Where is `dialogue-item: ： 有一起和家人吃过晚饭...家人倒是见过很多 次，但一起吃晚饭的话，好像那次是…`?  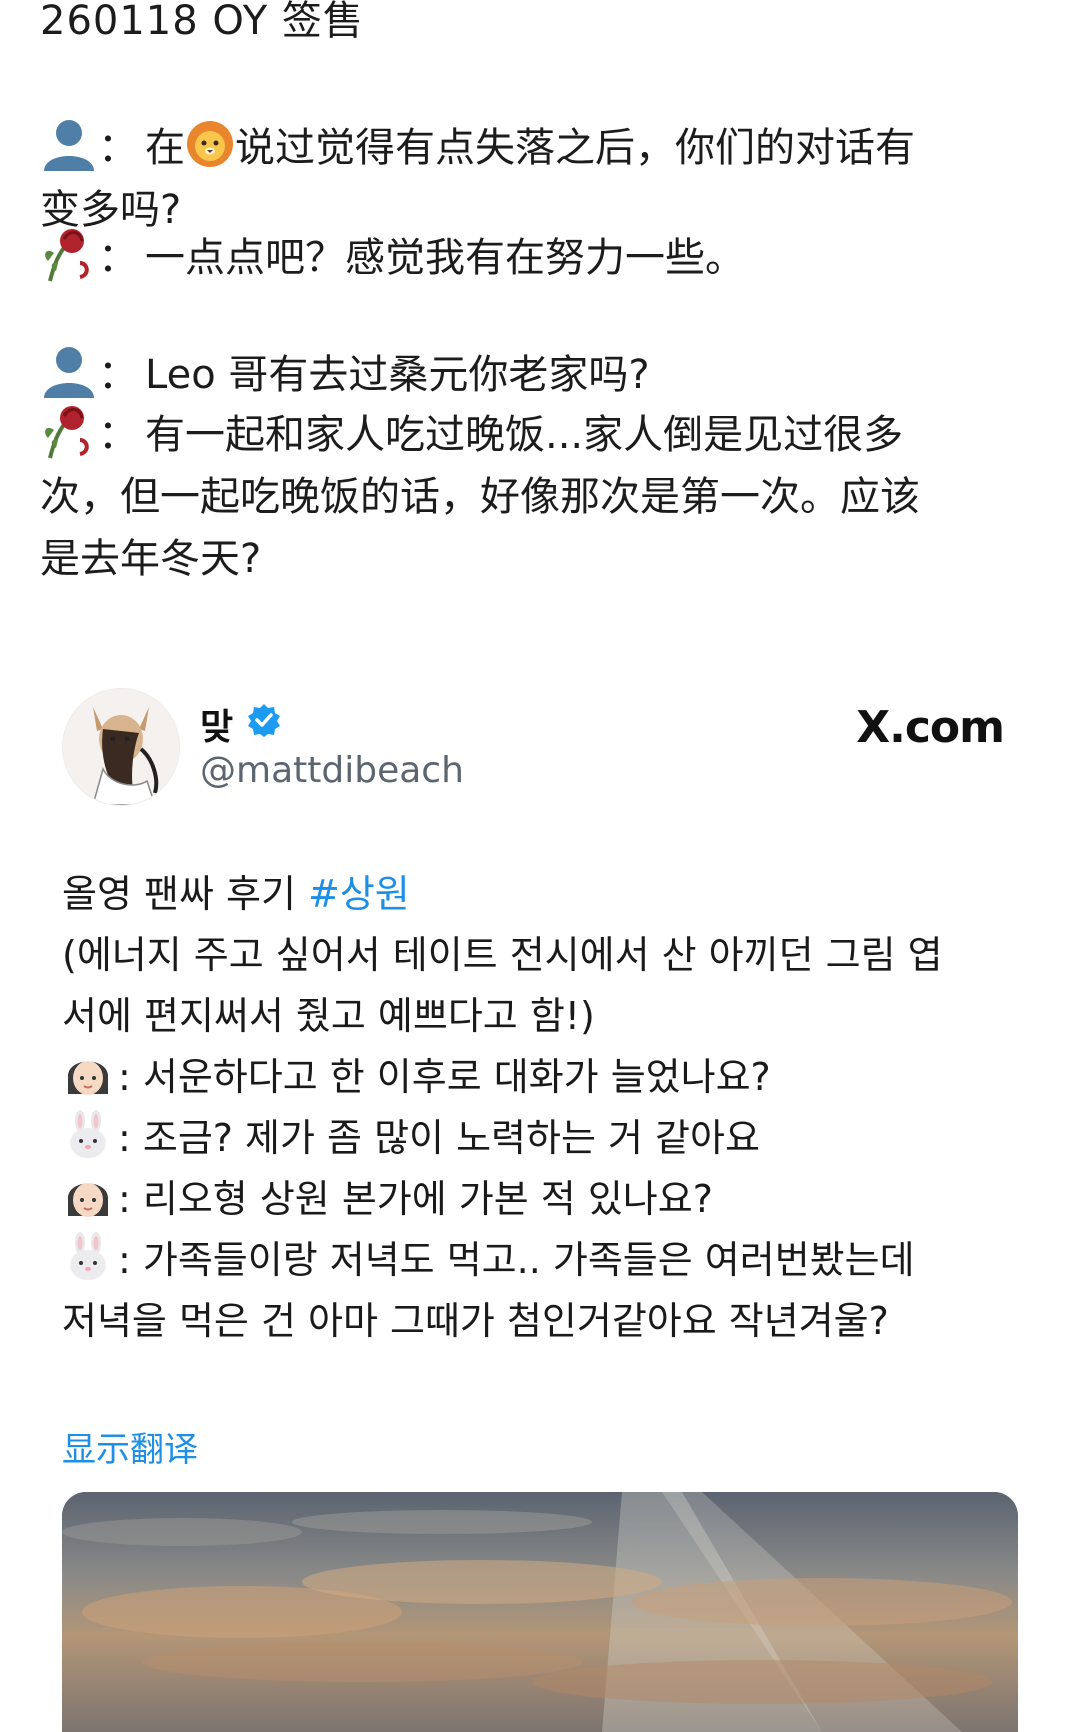 dialogue-item: ： 有一起和家人吃过晚饭...家人倒是见过很多 次，但一起吃晚饭的话，好像那次是… is located at coordinates (540, 496).